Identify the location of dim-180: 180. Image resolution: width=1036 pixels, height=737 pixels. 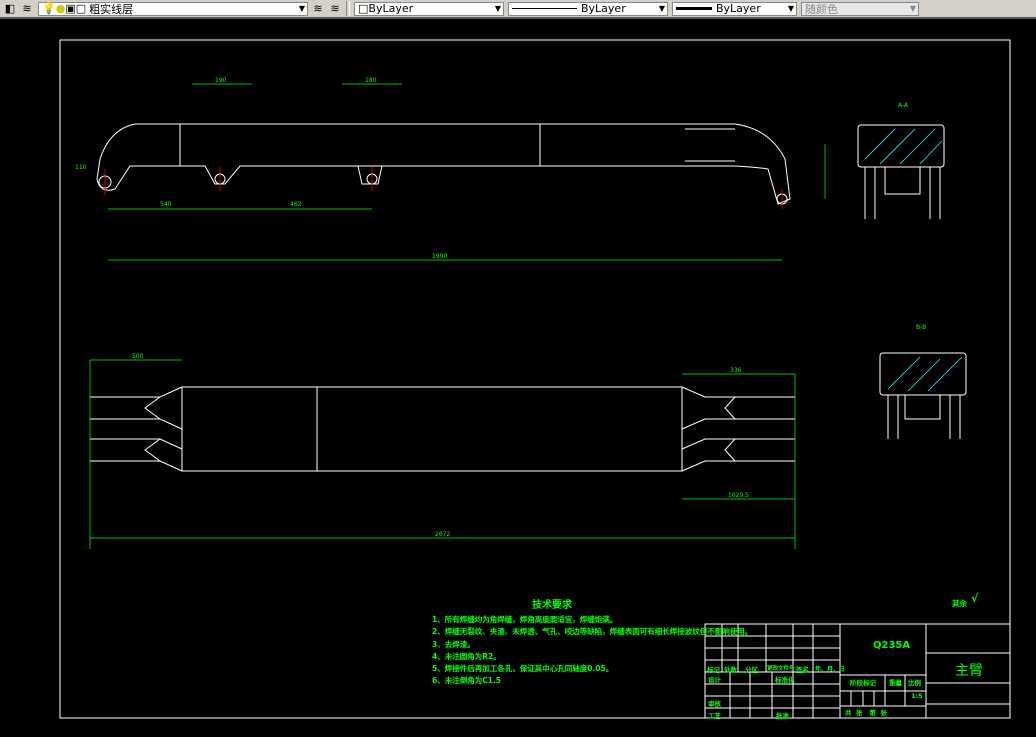
(371, 80).